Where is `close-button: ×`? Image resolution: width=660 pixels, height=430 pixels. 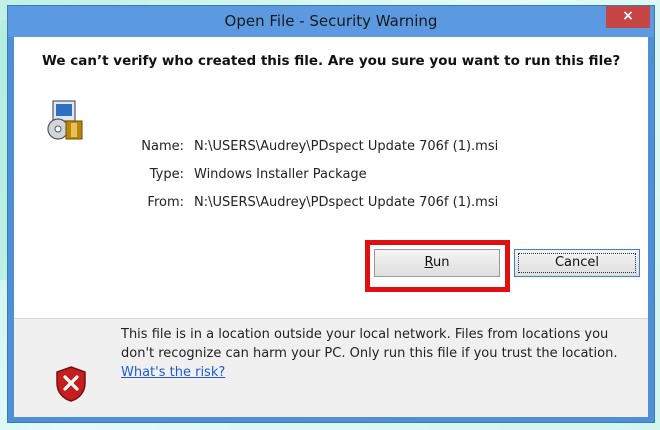
close-button: × is located at coordinates (628, 17).